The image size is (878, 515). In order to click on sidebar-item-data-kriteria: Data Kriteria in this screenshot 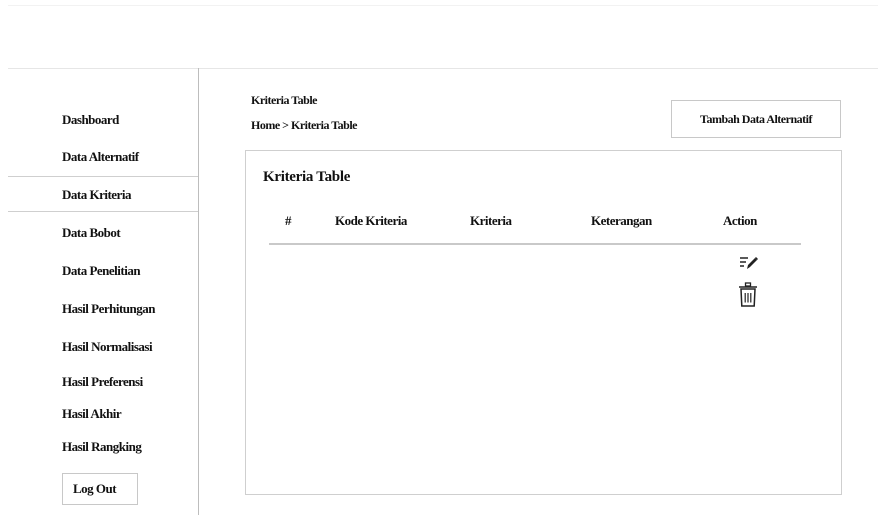, I will do `click(103, 194)`.